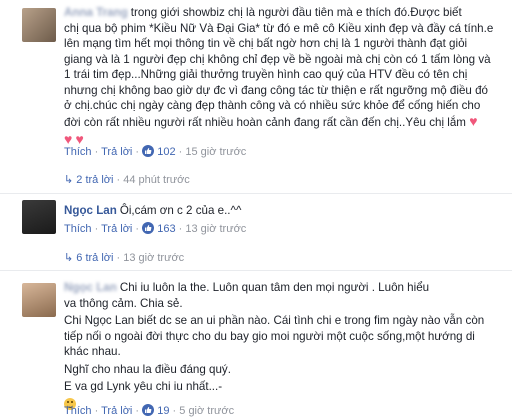 The width and height of the screenshot is (512, 420). I want to click on replies-timestamp: 13 giờ trước, so click(154, 258).